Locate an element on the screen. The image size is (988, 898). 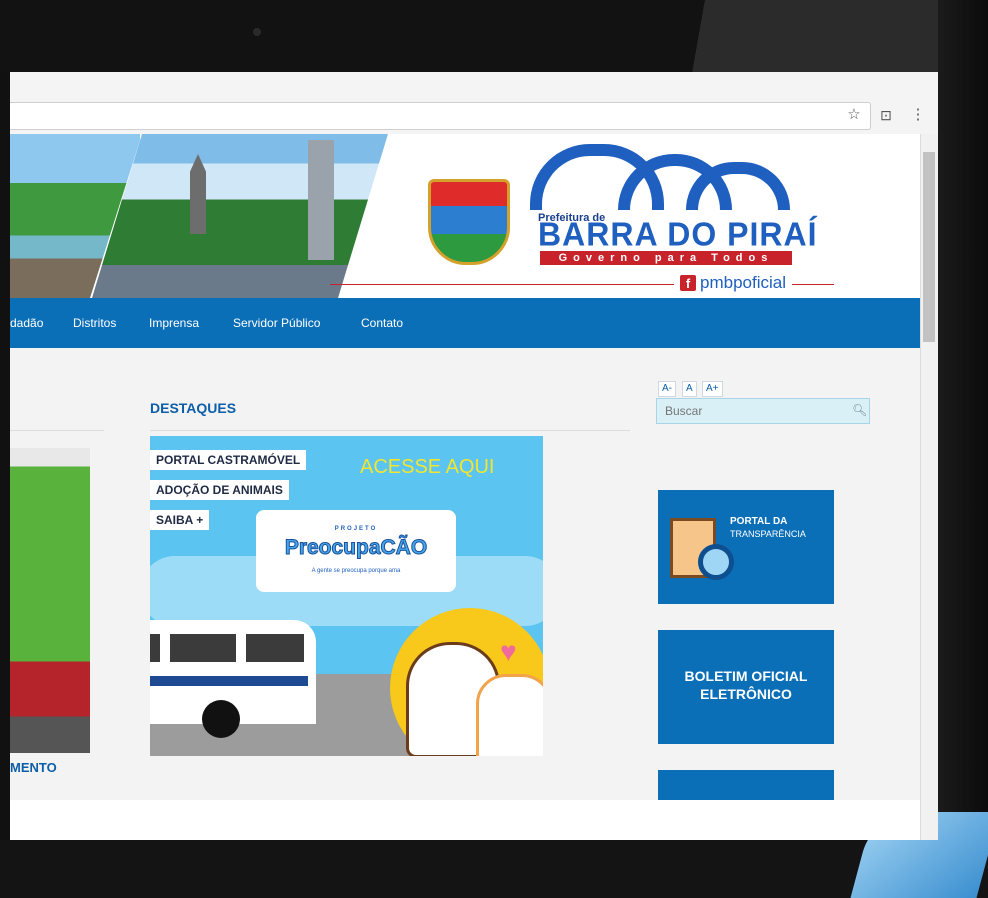
nav-item-imprensa: Imprensa is located at coordinates (174, 323).